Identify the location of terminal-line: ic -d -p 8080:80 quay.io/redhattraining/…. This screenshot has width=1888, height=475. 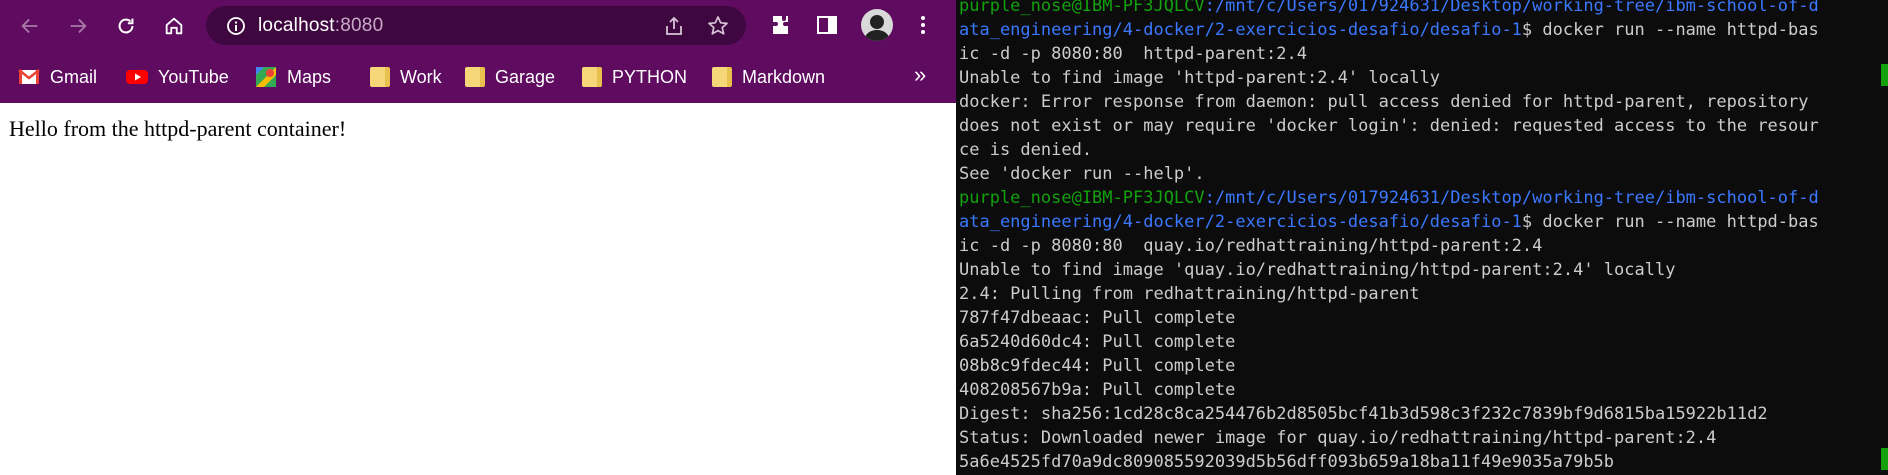
(1250, 246).